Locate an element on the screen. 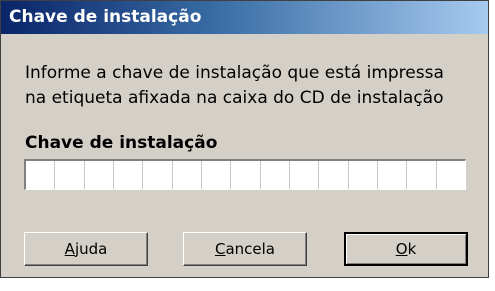 This screenshot has width=495, height=291. ok-button: Ok is located at coordinates (406, 249).